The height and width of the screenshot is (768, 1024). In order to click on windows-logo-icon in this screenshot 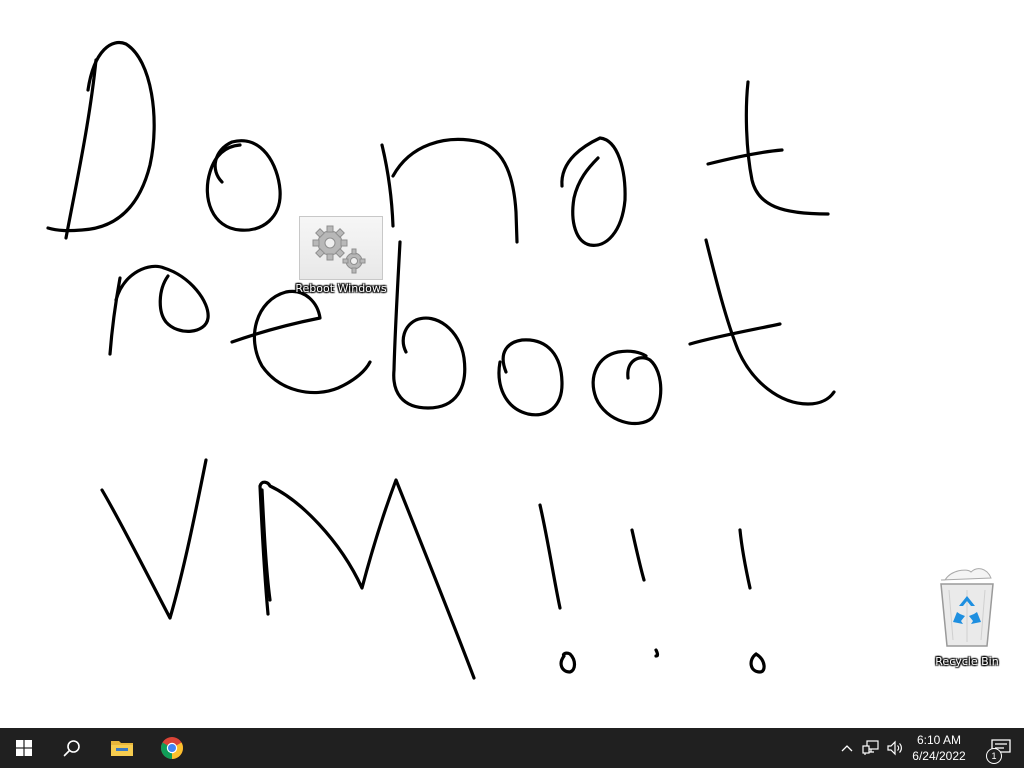, I will do `click(24, 748)`.